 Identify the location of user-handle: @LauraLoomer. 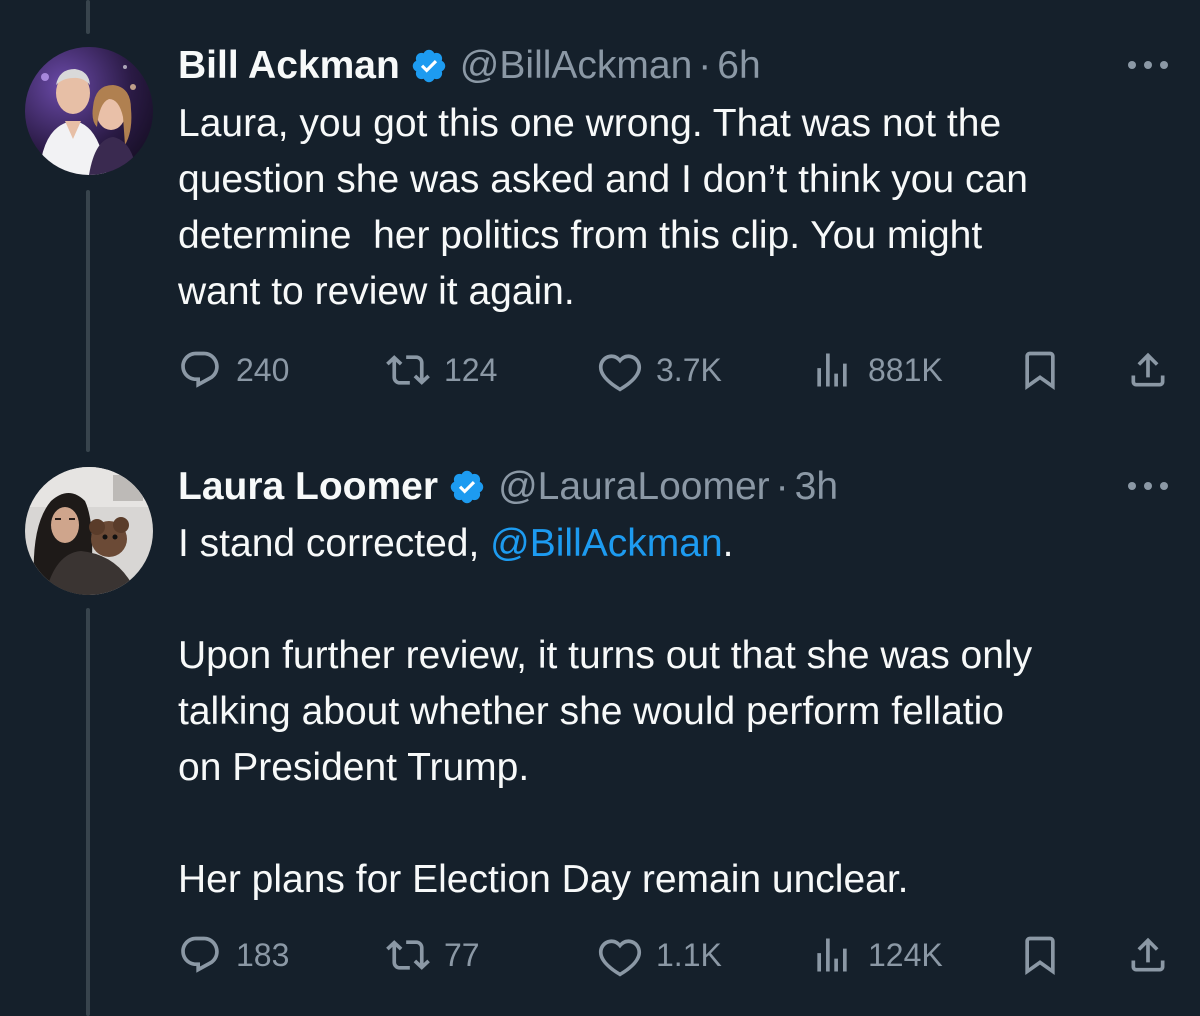
(634, 487).